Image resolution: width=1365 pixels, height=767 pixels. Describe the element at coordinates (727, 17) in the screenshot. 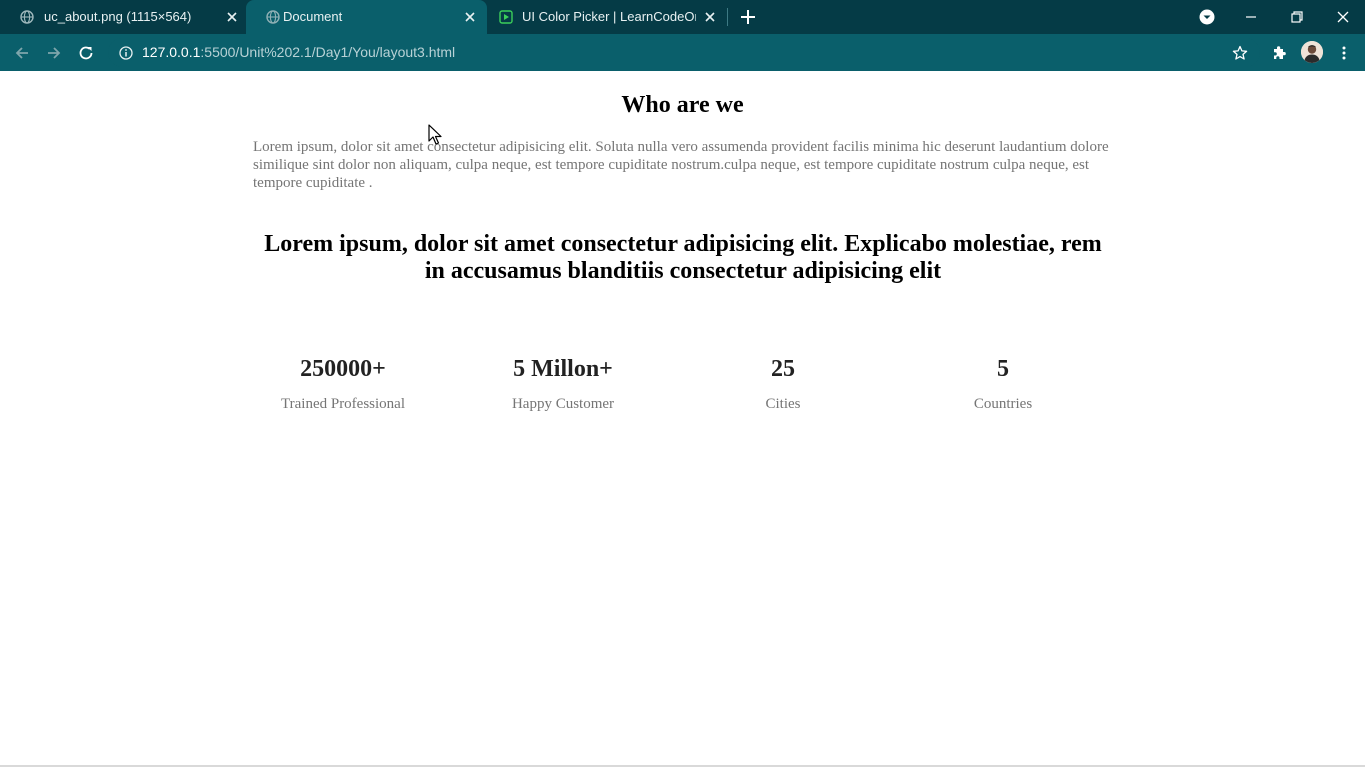

I see `tab-separator` at that location.